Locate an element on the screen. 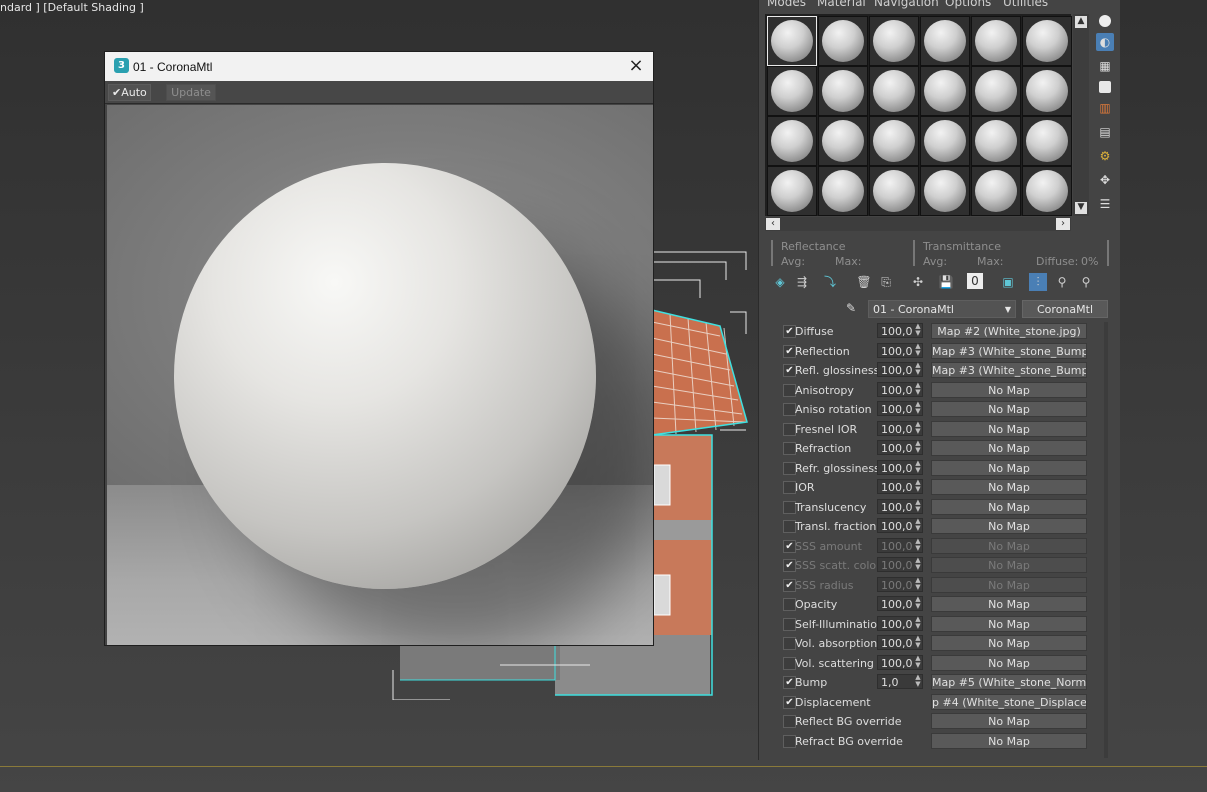 The height and width of the screenshot is (792, 1207). slot-vertical-scrollbar: ▲ ▼ is located at coordinates (1081, 115).